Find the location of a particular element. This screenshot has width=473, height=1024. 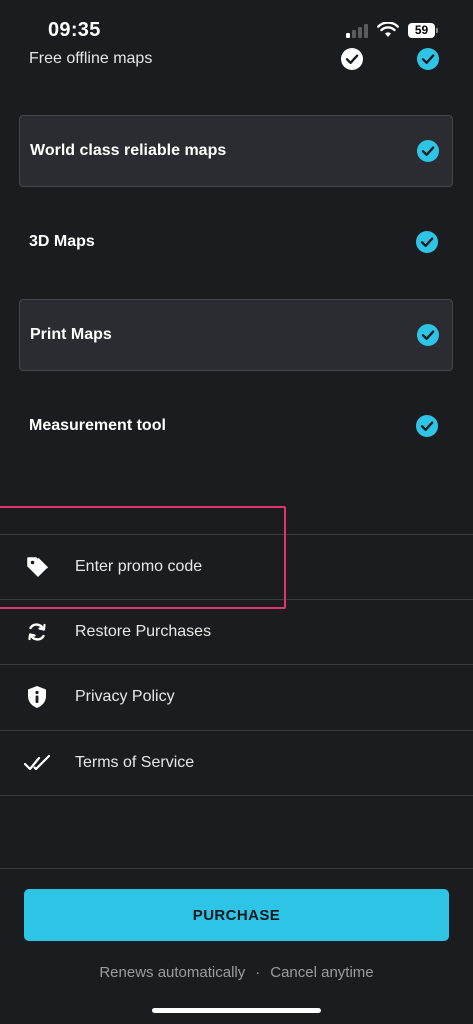

feature-row-measurement-tool: Measurement tool is located at coordinates (236, 427).